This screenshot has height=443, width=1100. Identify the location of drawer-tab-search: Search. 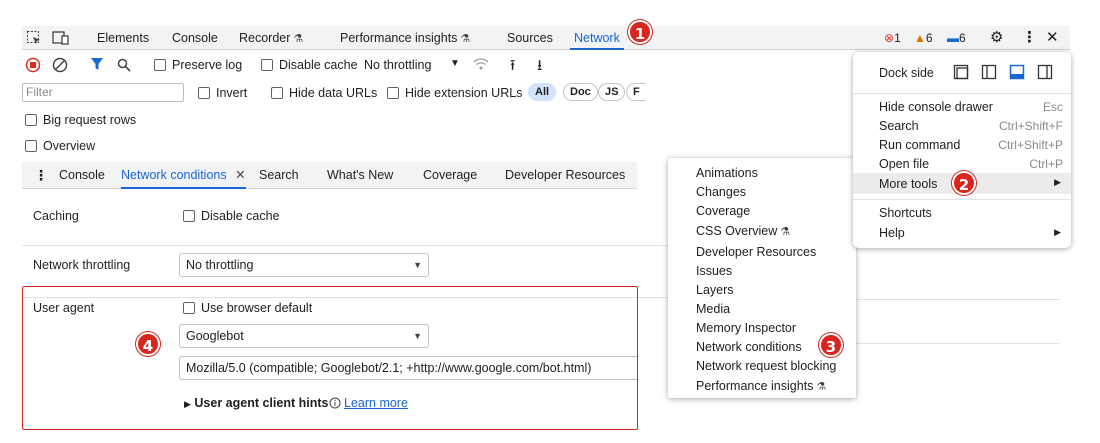
(279, 175).